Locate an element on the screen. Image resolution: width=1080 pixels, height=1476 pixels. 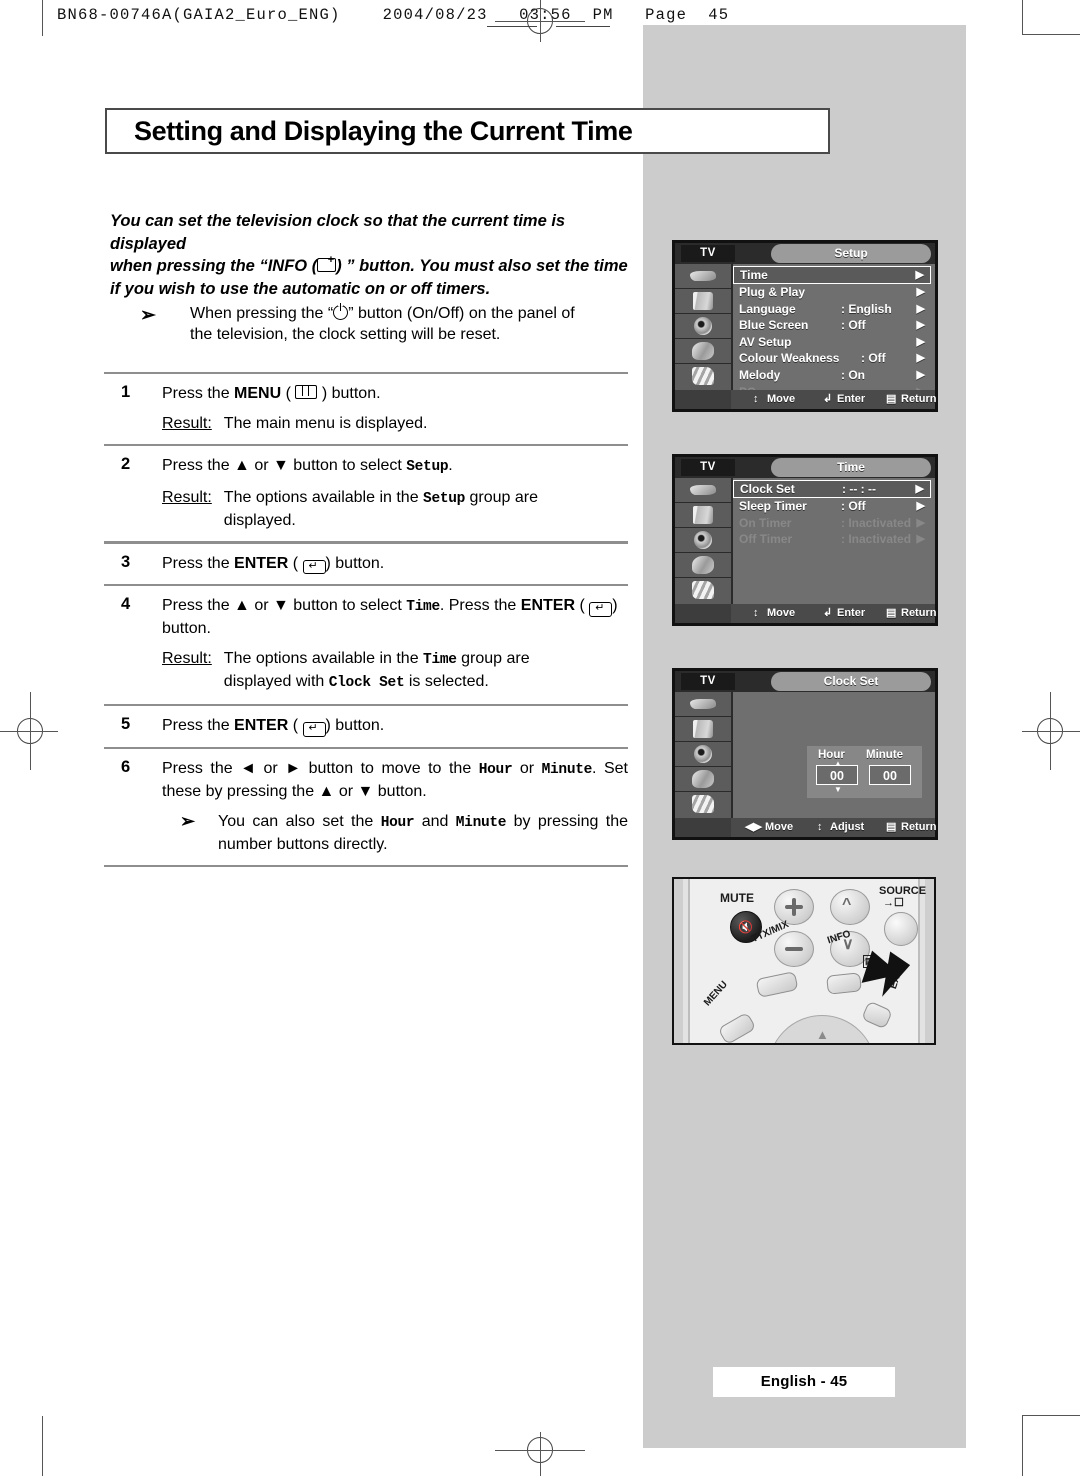
power-button-icon is located at coordinates (341, 311).